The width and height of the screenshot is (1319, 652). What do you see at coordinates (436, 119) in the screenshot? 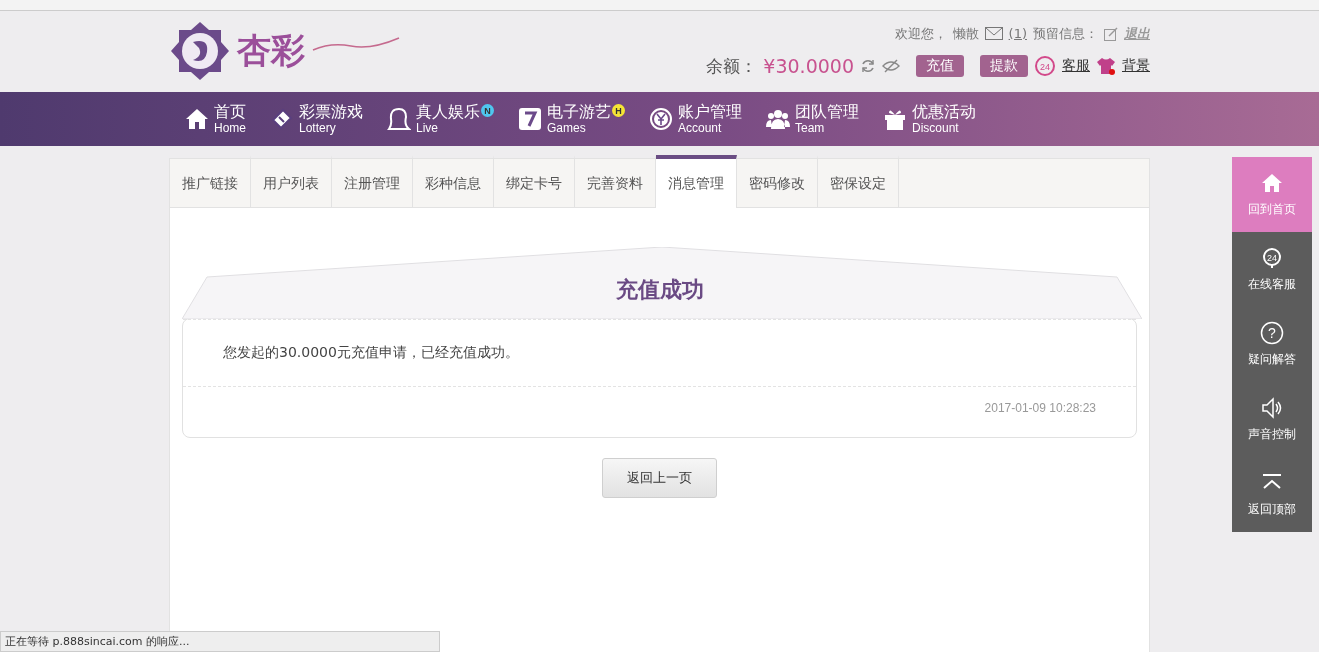
I see `nav-item: 真人娱乐 Live N` at bounding box center [436, 119].